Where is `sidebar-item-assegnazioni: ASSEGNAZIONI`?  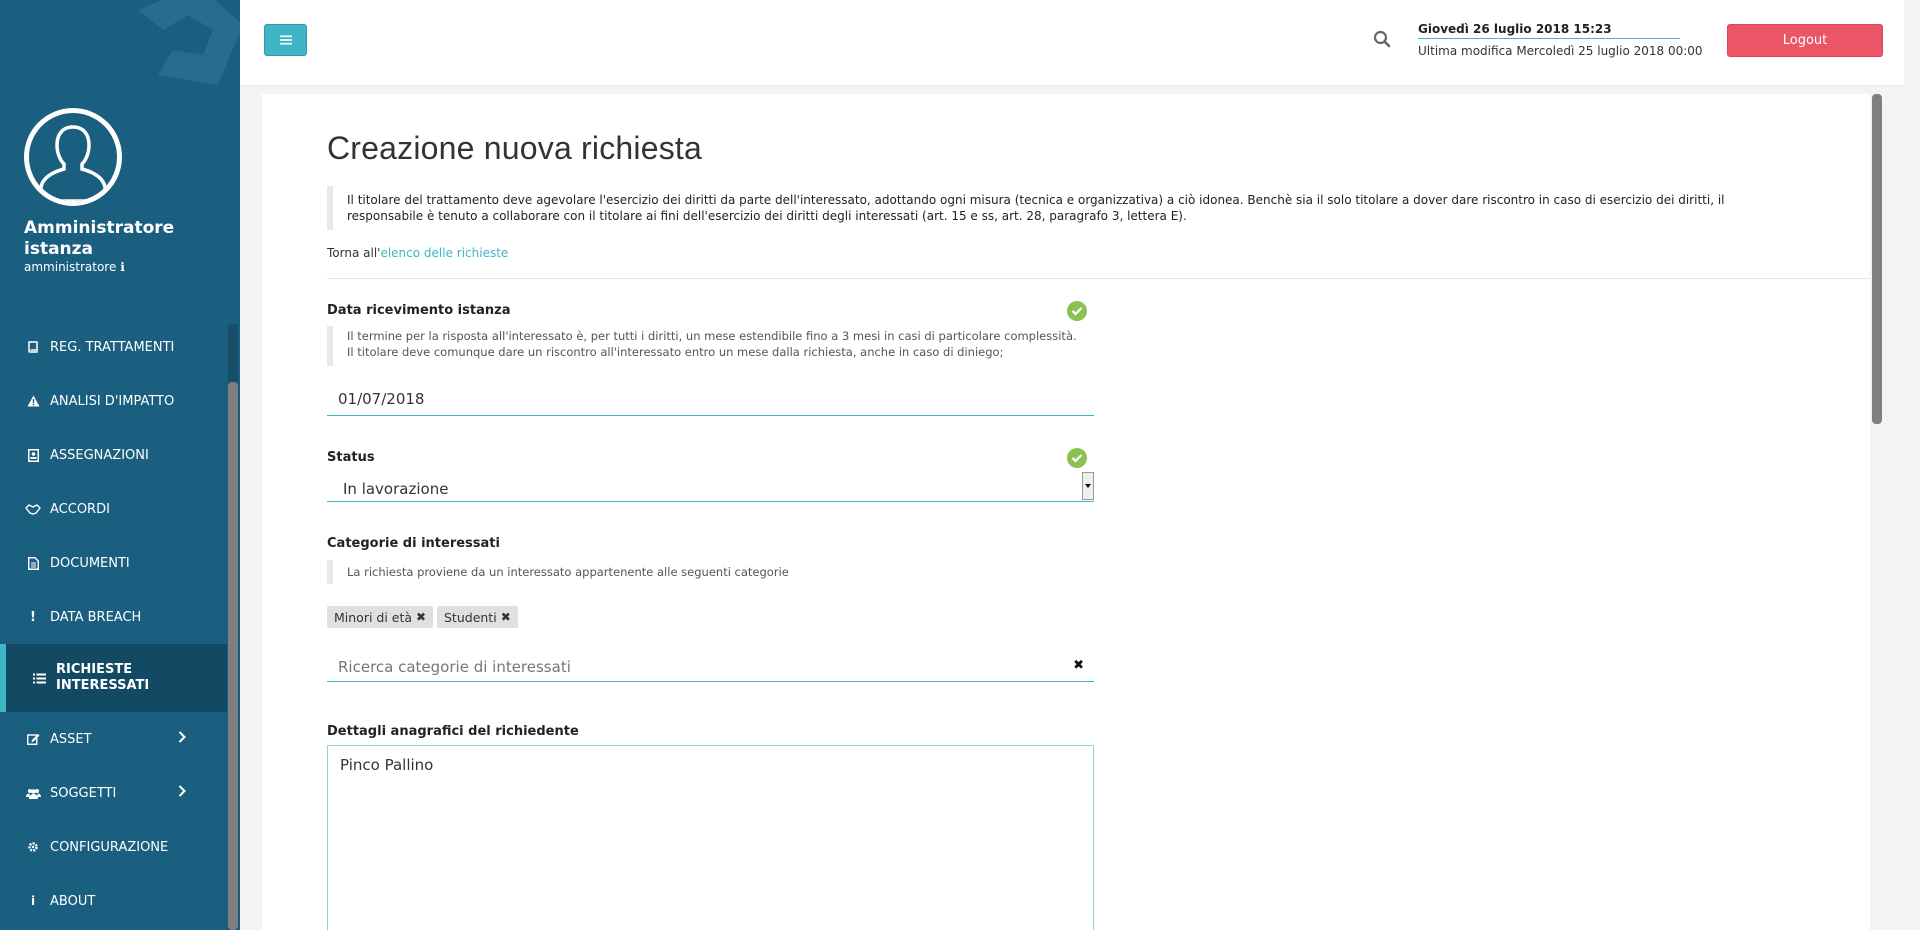
sidebar-item-assegnazioni: ASSEGNAZIONI is located at coordinates (113, 455).